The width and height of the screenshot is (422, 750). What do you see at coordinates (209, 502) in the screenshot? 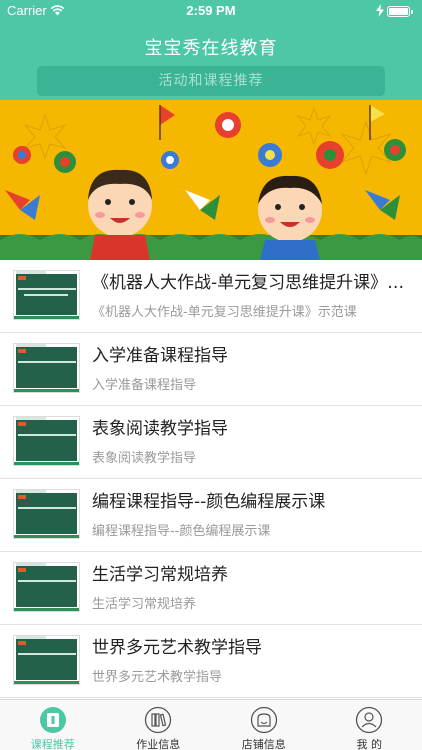
I see `course-title: 编程课程指导--颜色编程展示课` at bounding box center [209, 502].